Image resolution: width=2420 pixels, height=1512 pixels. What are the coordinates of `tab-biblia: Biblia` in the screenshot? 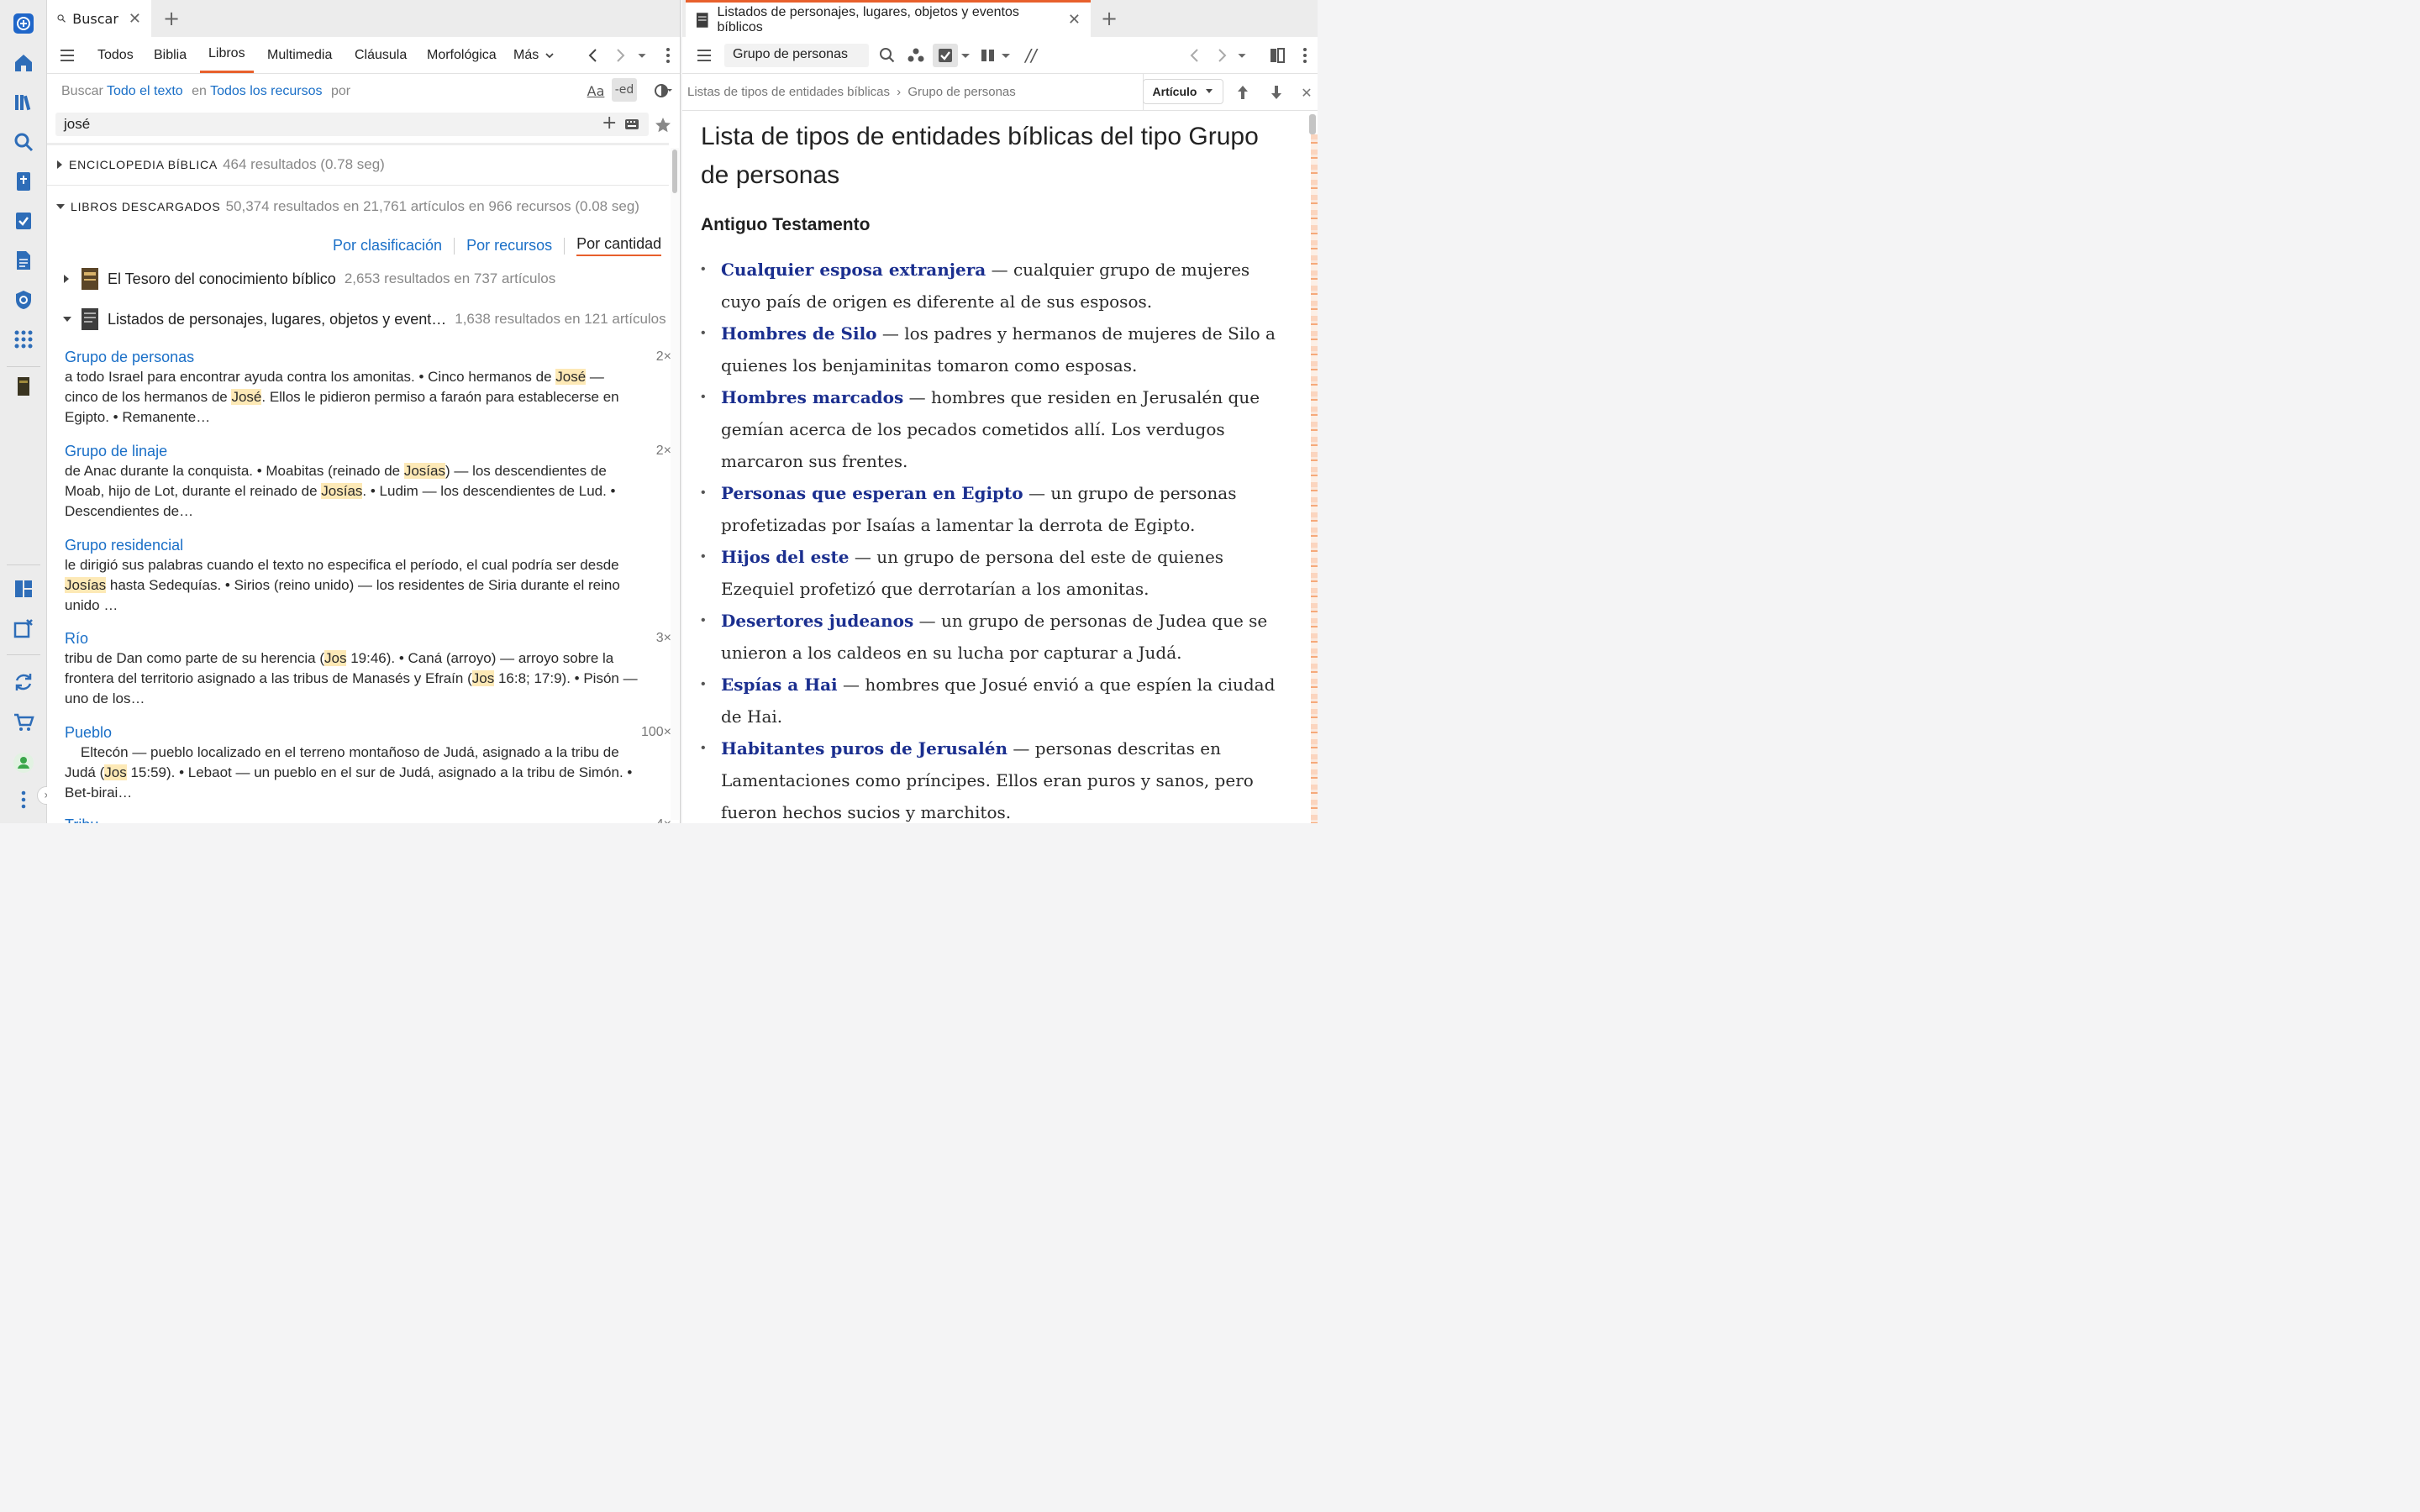 It's located at (170, 55).